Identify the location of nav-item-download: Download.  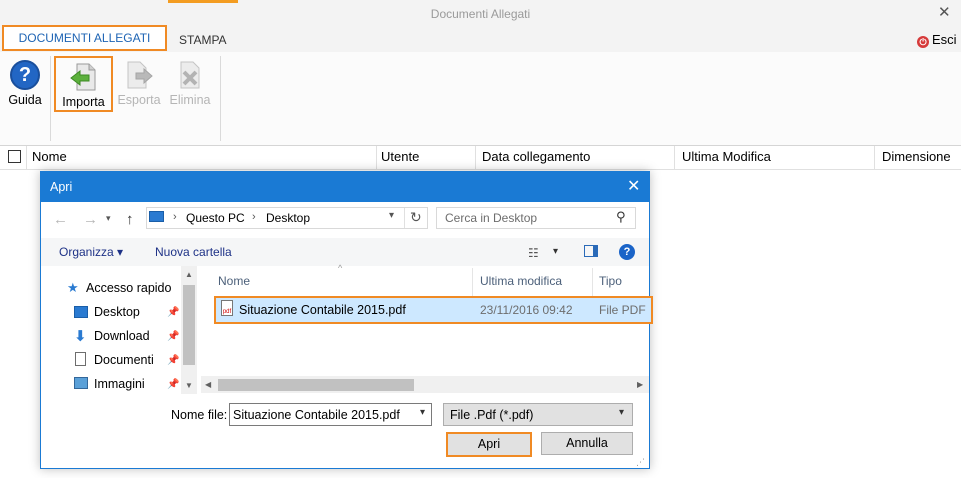
(122, 336).